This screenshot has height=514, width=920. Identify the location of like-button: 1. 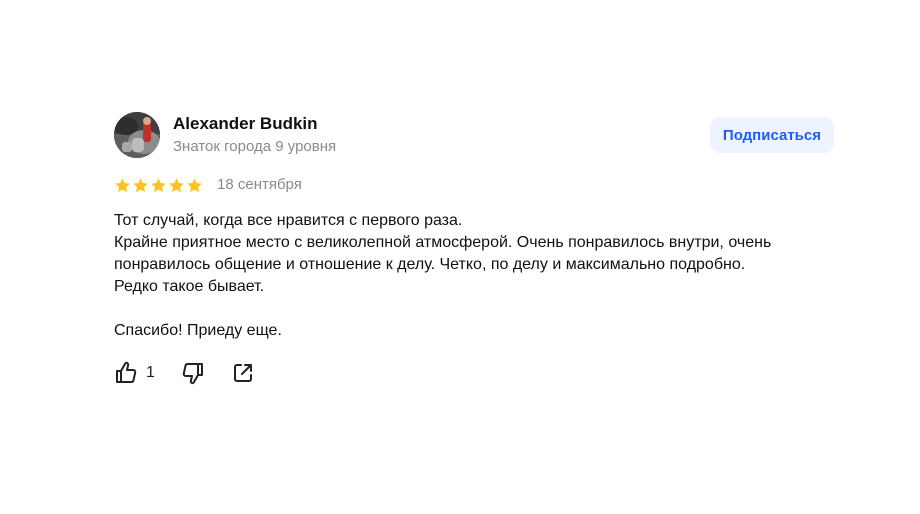
(134, 373).